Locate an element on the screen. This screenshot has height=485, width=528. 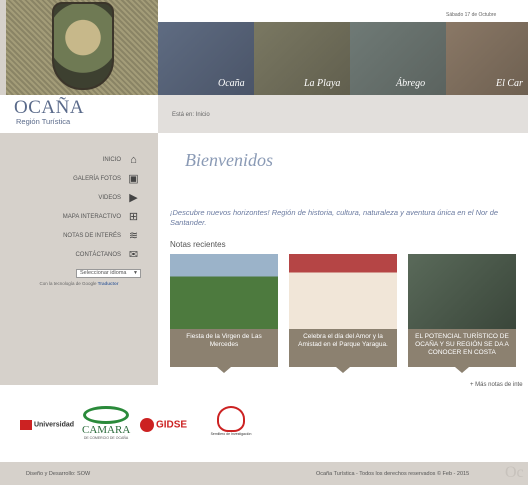
recent-notes-heading: Notas recientes is located at coordinates (198, 244).